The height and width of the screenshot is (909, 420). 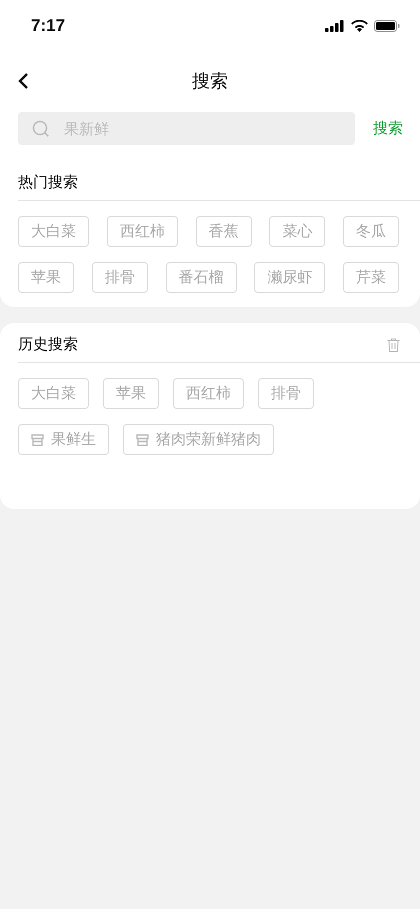 I want to click on search-button: 搜索, so click(x=388, y=128).